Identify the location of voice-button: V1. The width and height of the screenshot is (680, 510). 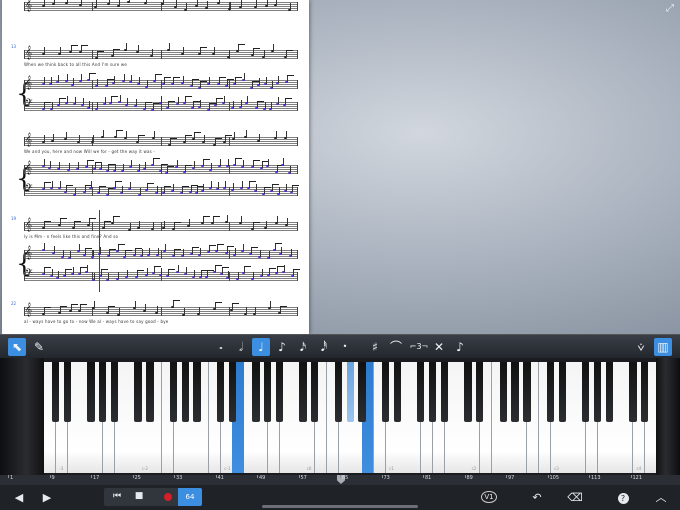
(489, 497).